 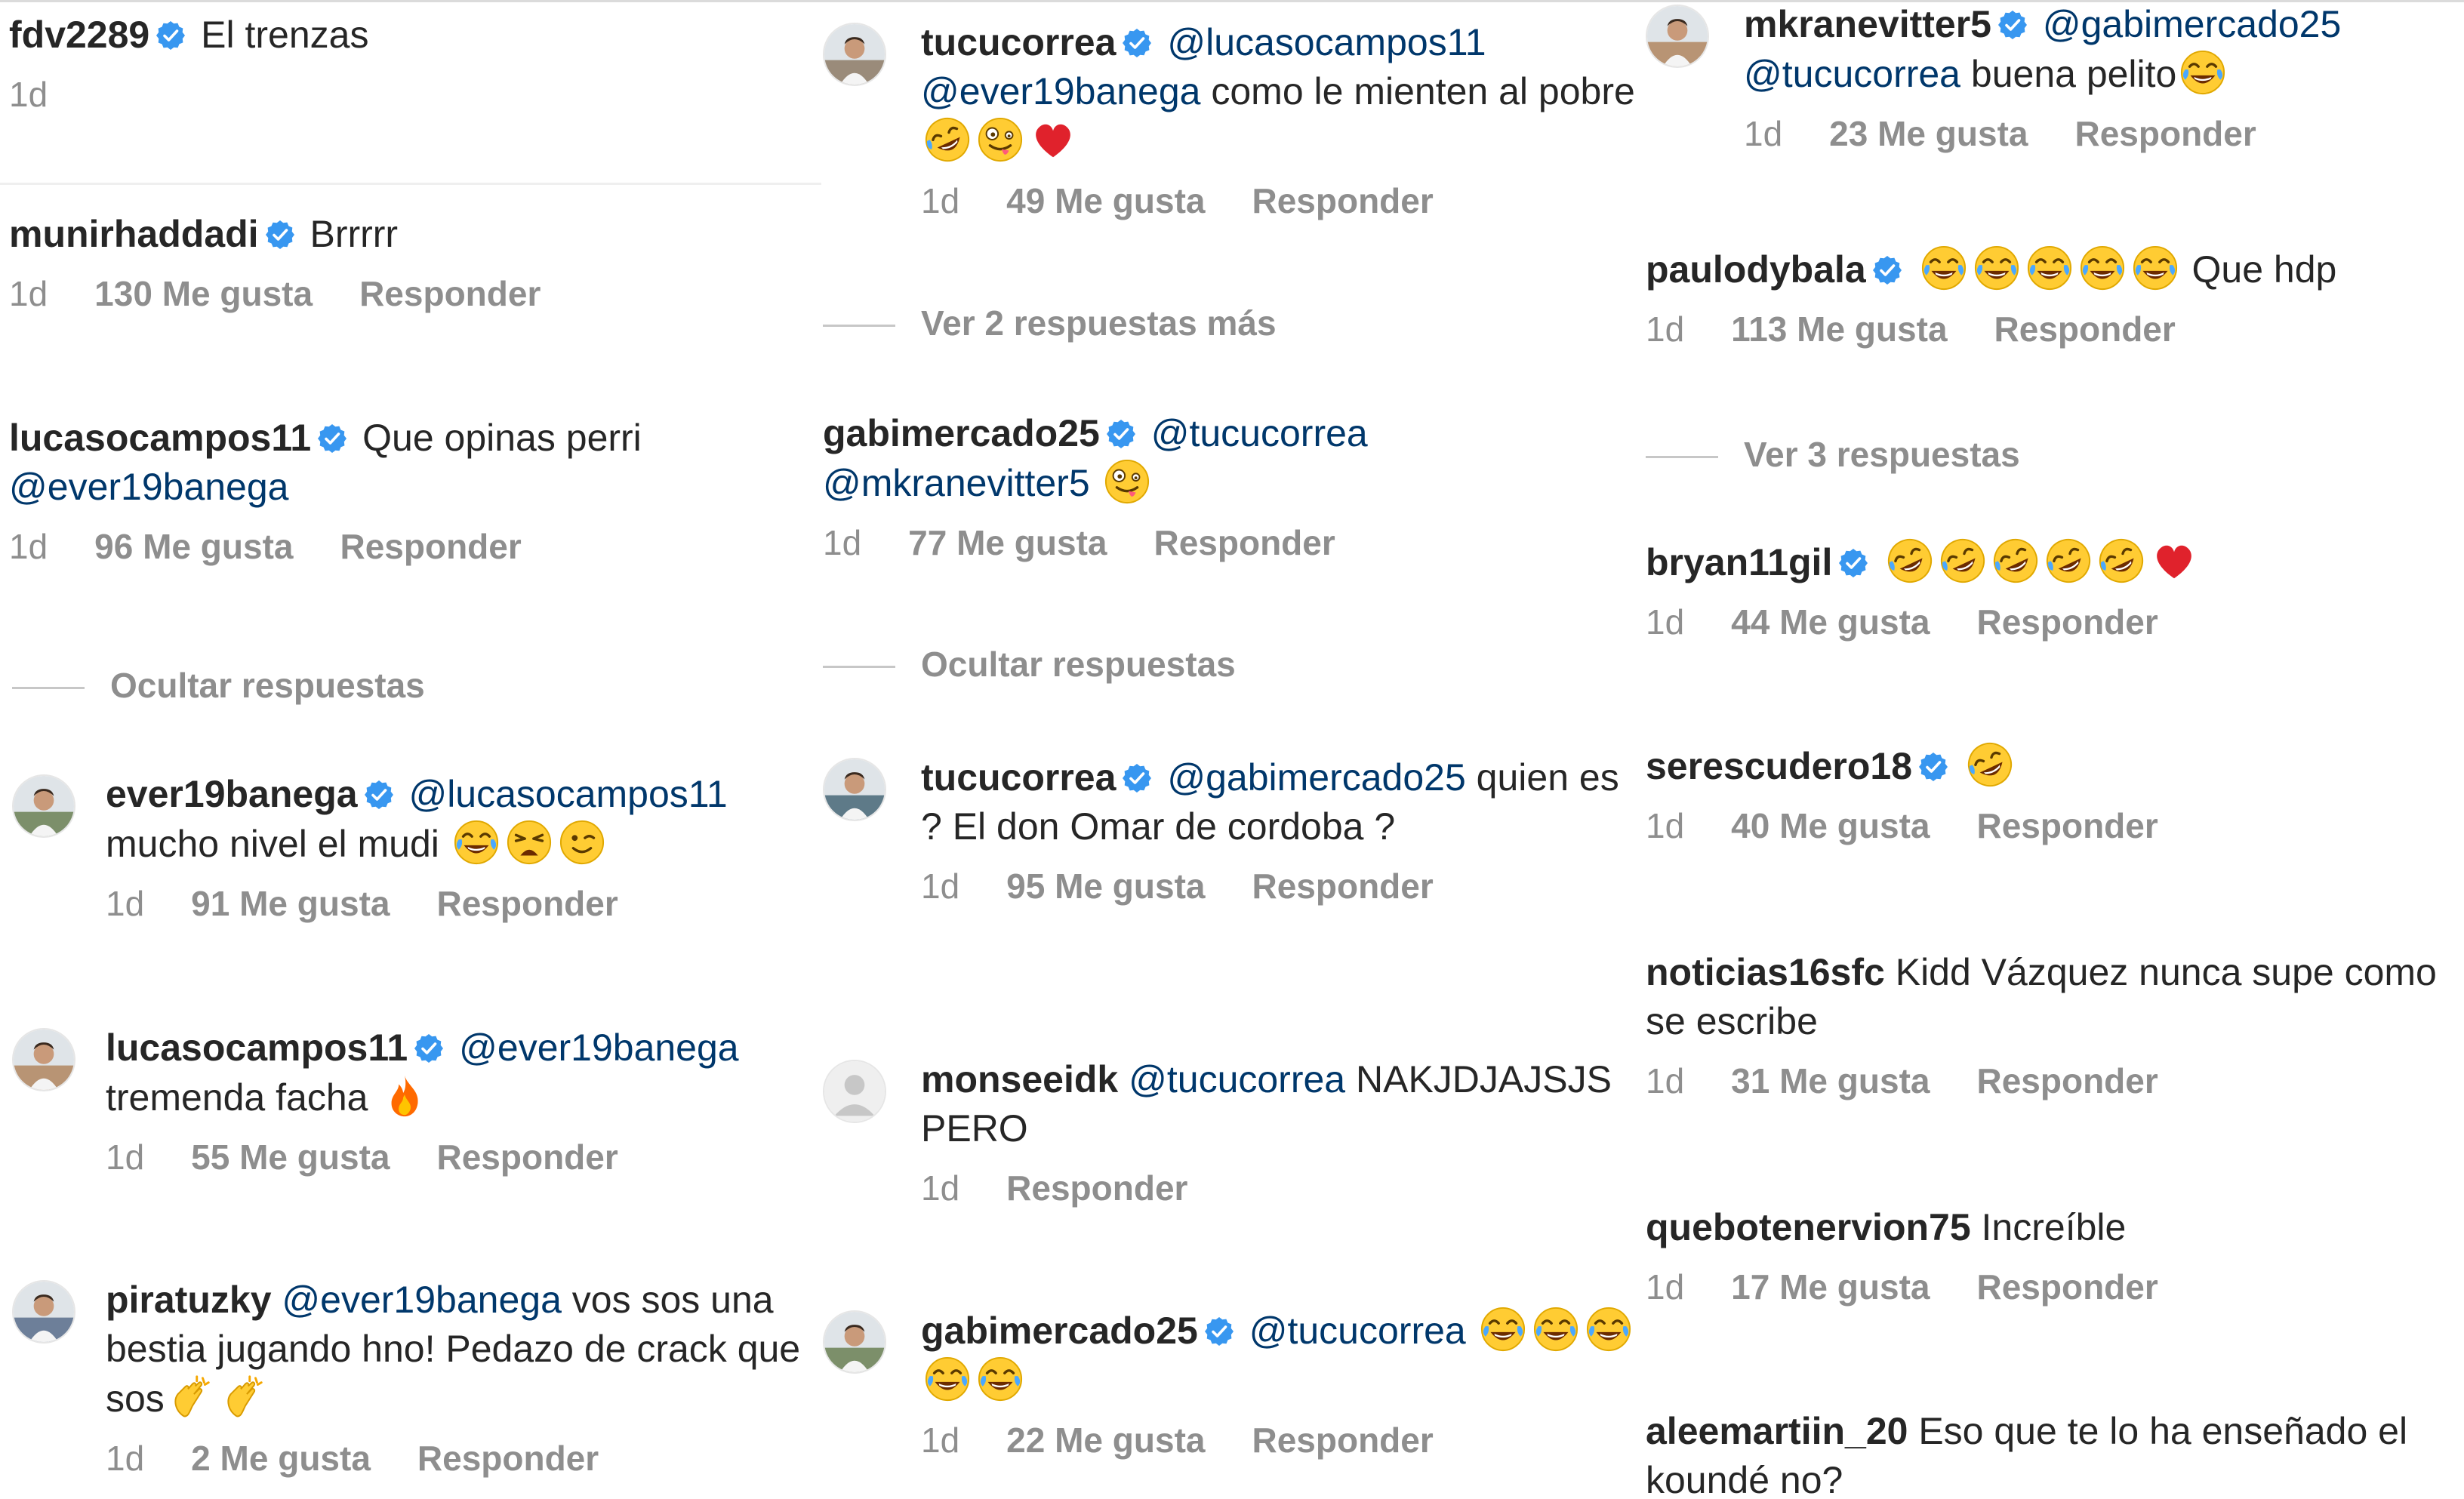 I want to click on username: piratuzky, so click(x=189, y=1300).